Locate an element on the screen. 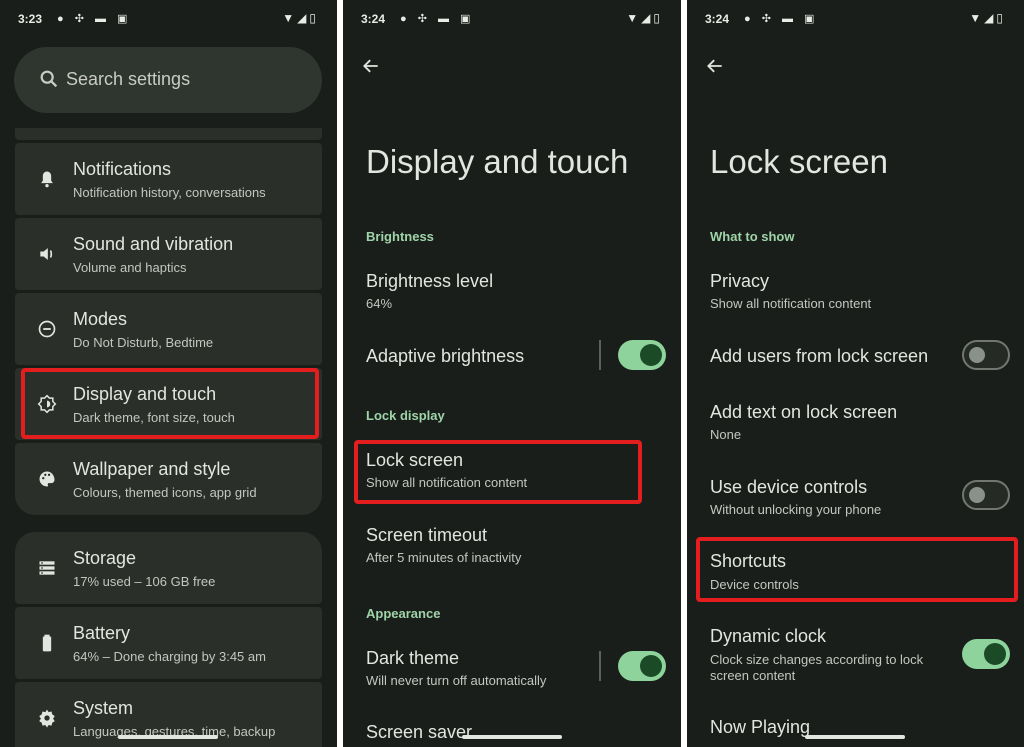 The image size is (1024, 747). item-subtitle: Do Not Disturb, Bedtime is located at coordinates (143, 342).